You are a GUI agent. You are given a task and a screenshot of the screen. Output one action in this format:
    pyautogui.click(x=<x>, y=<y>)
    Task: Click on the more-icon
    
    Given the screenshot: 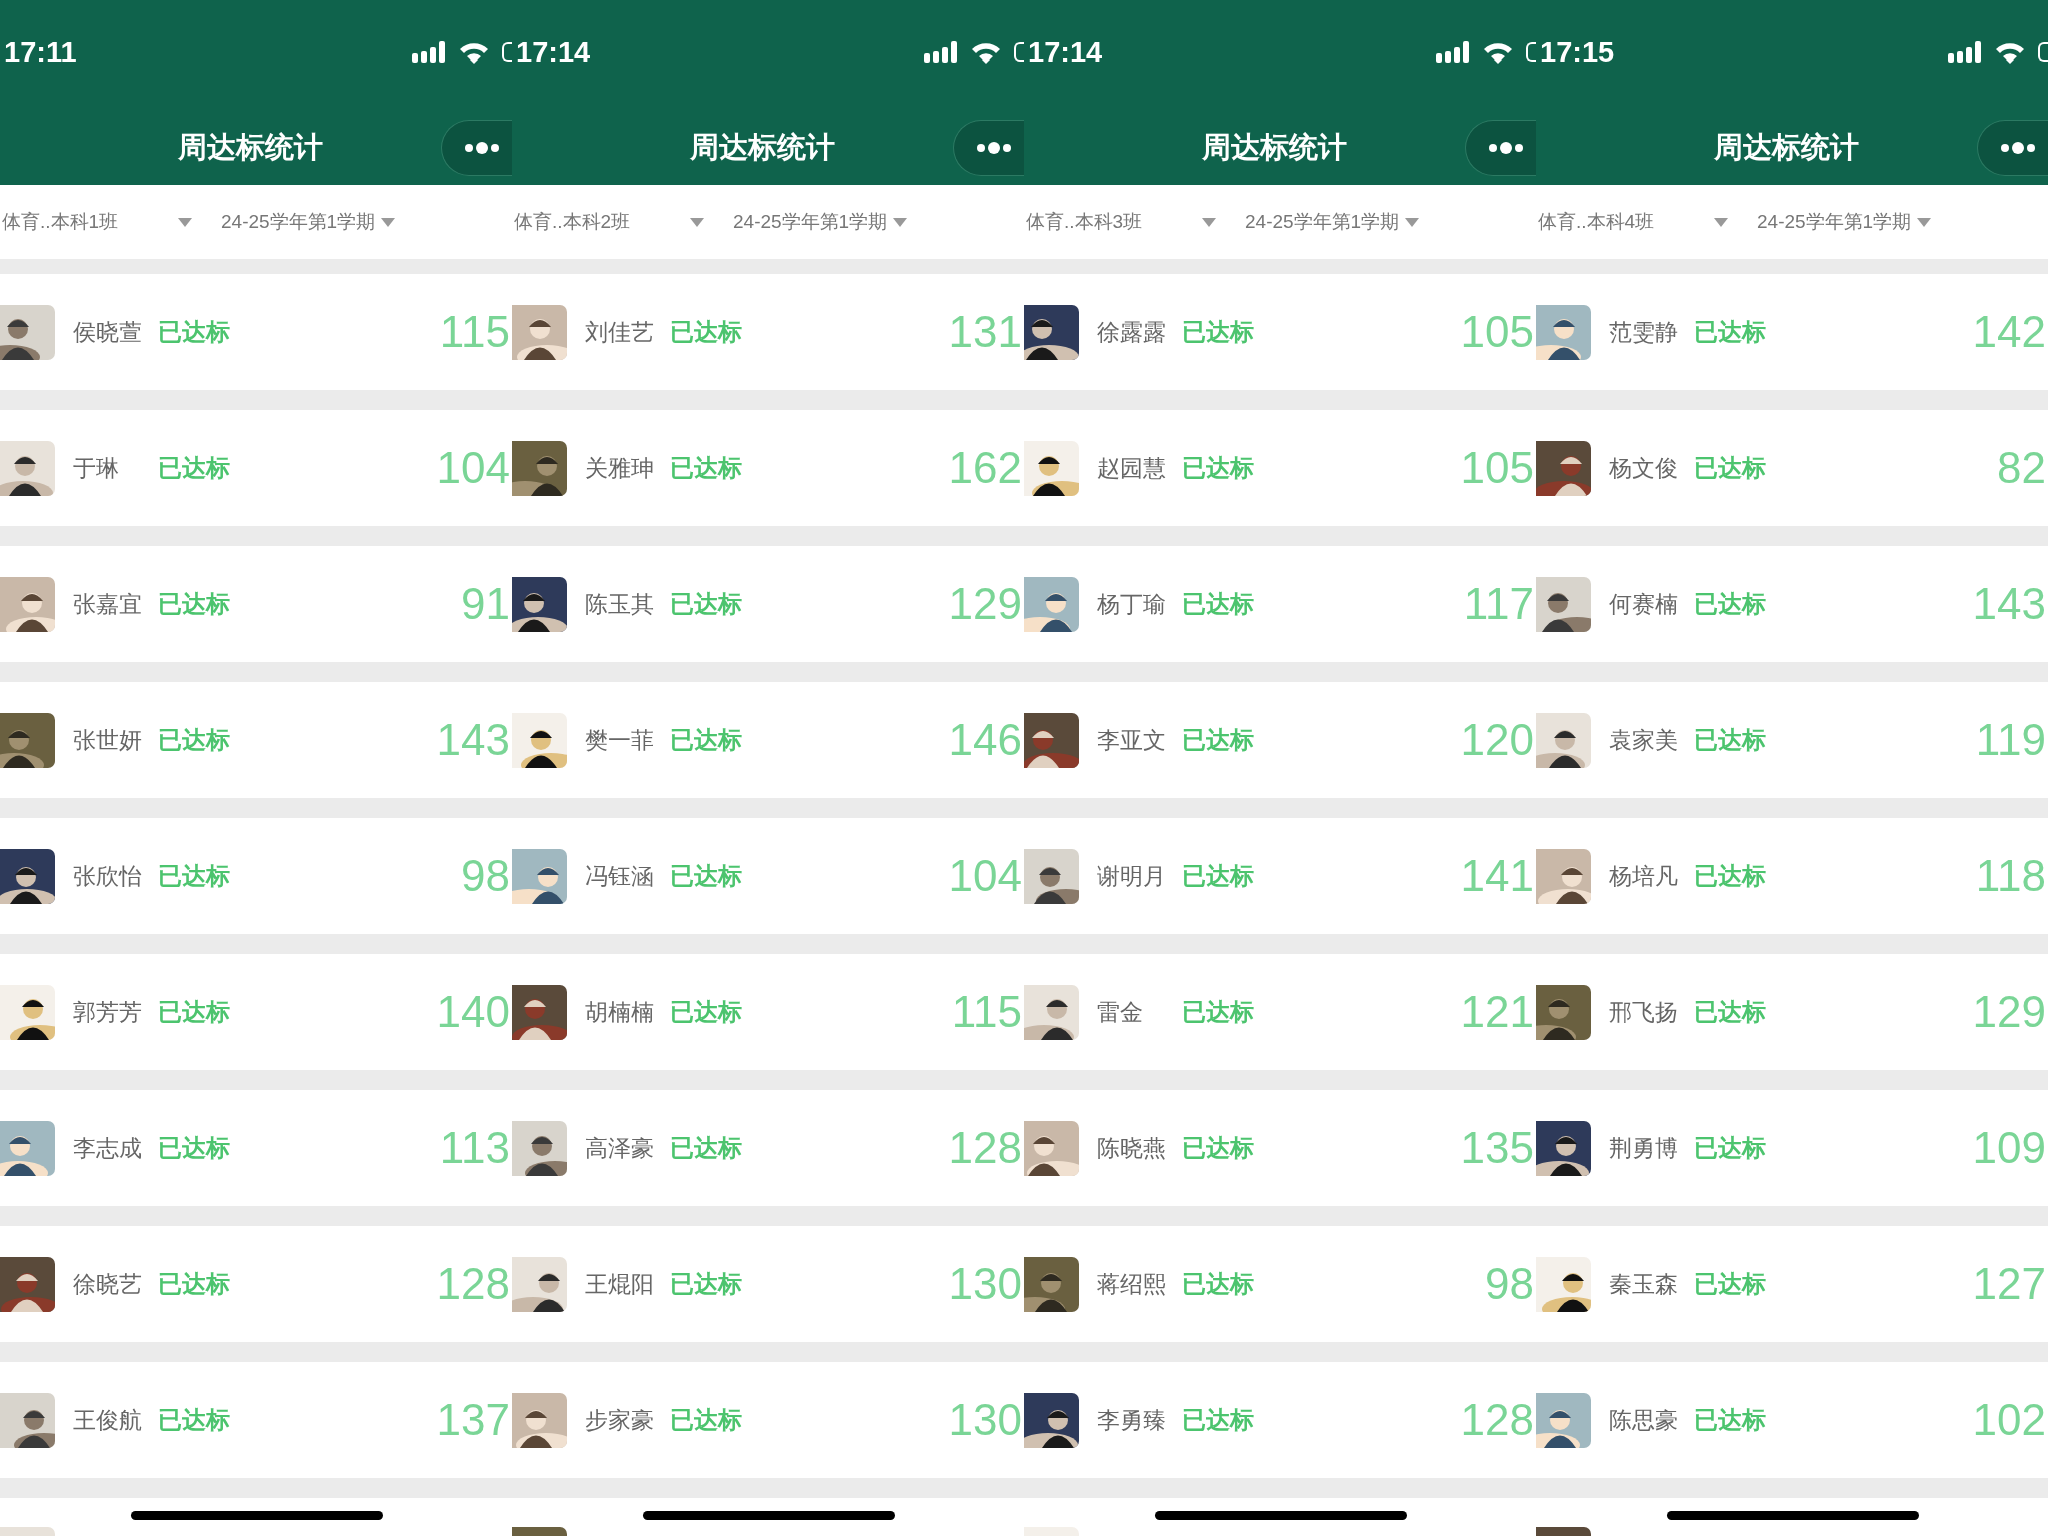 What is the action you would take?
    pyautogui.click(x=1506, y=147)
    